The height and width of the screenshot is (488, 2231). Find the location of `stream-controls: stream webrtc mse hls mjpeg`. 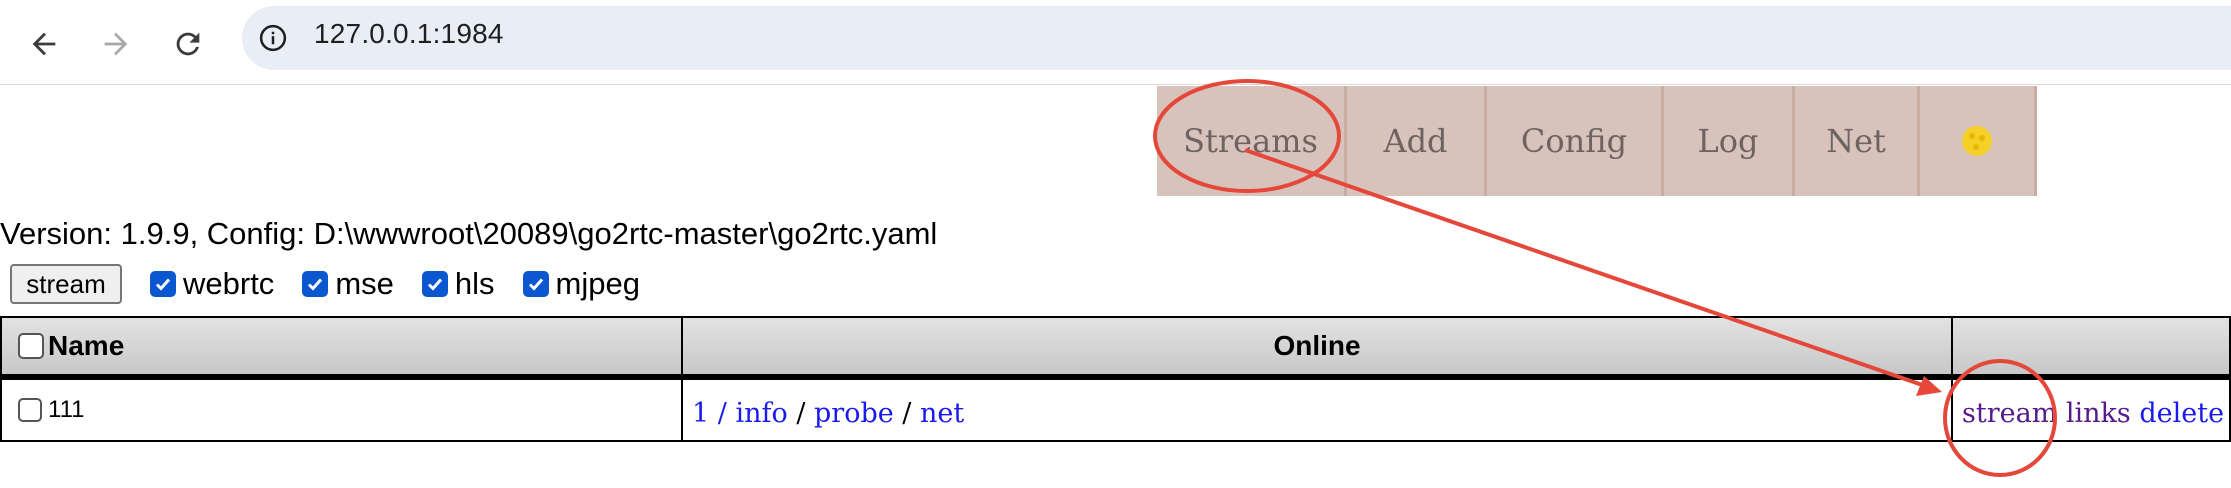

stream-controls: stream webrtc mse hls mjpeg is located at coordinates (339, 284).